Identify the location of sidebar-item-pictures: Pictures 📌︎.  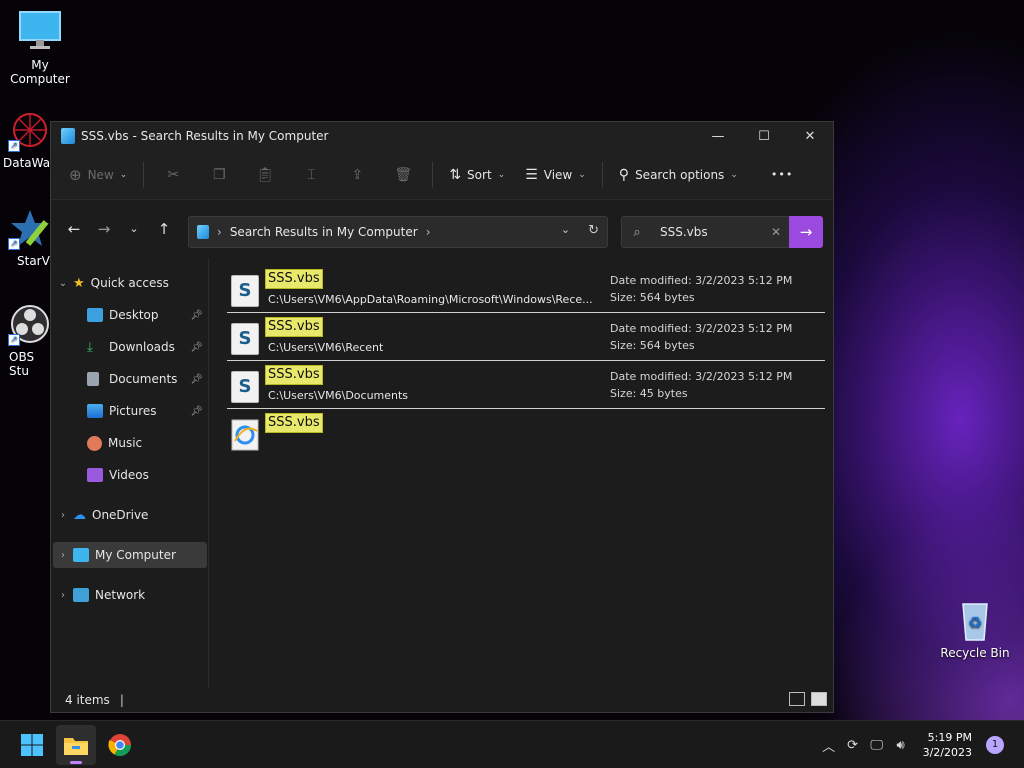
(130, 411).